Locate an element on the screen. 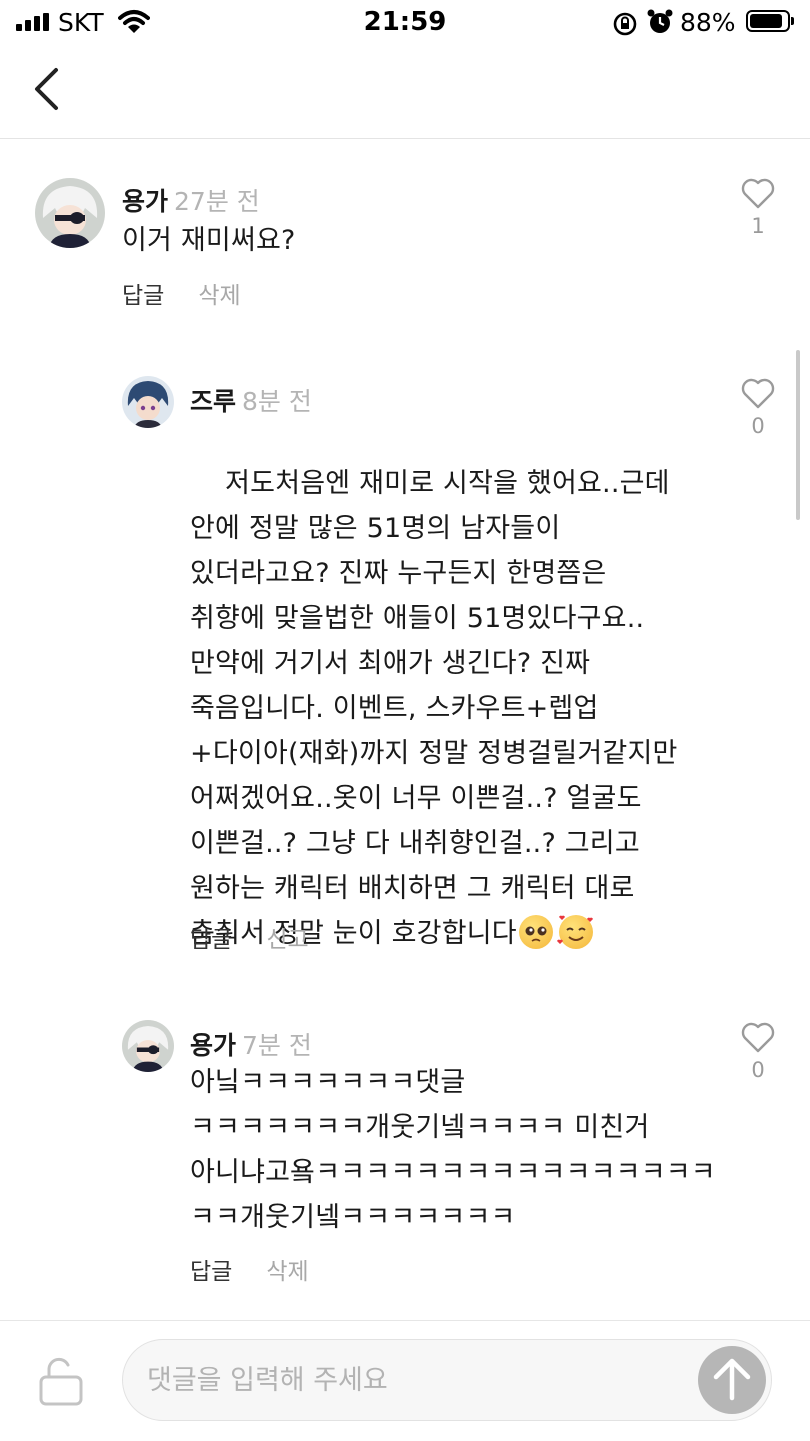 The height and width of the screenshot is (1441, 810). comment-input-bar is located at coordinates (405, 1380).